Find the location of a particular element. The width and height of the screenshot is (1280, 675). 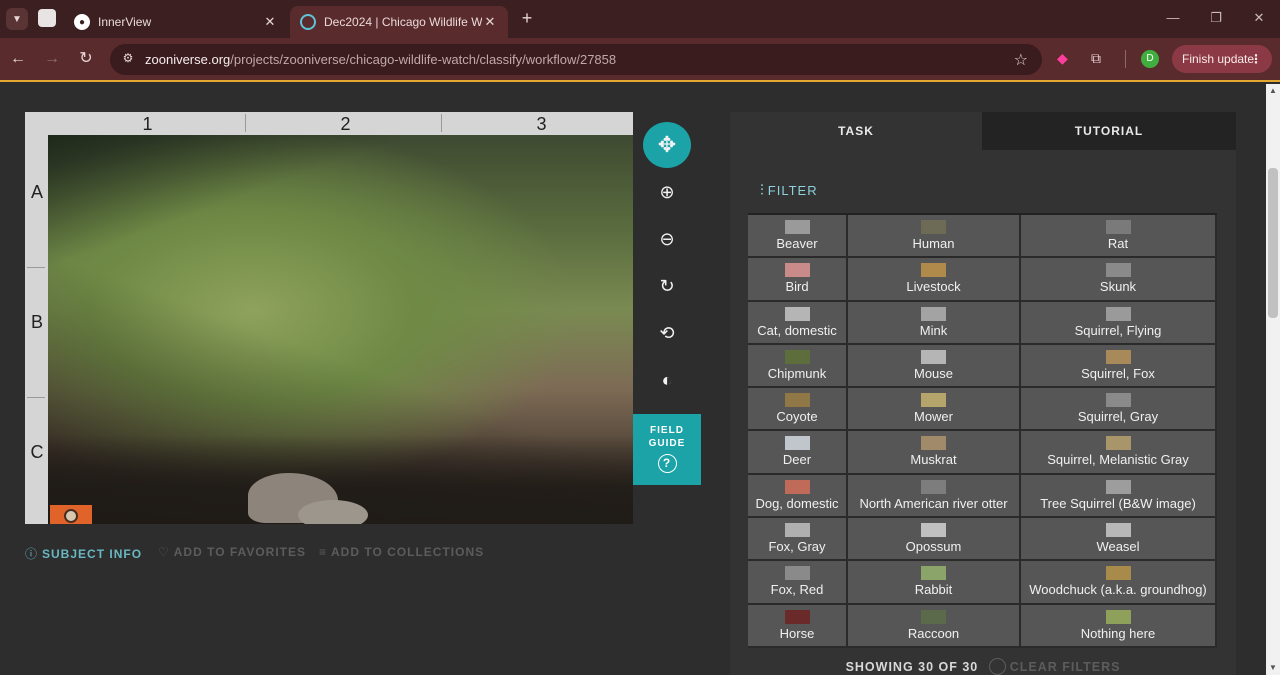

species-choice-button: Muskrat is located at coordinates (934, 453).